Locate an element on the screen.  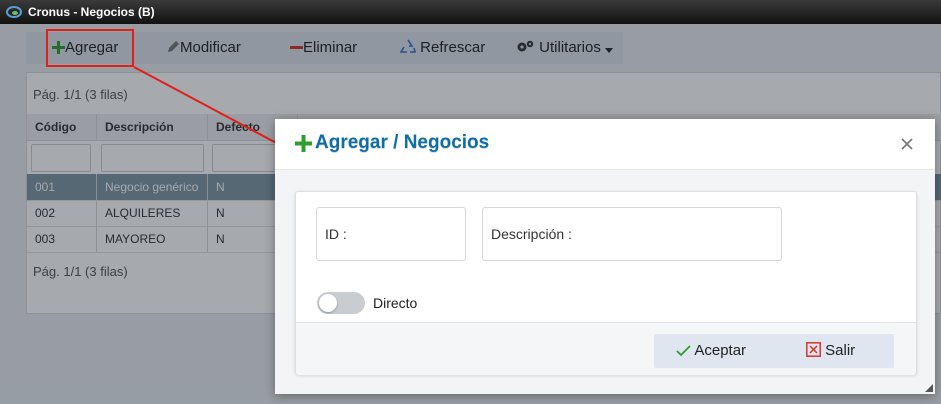
check-icon is located at coordinates (683, 351).